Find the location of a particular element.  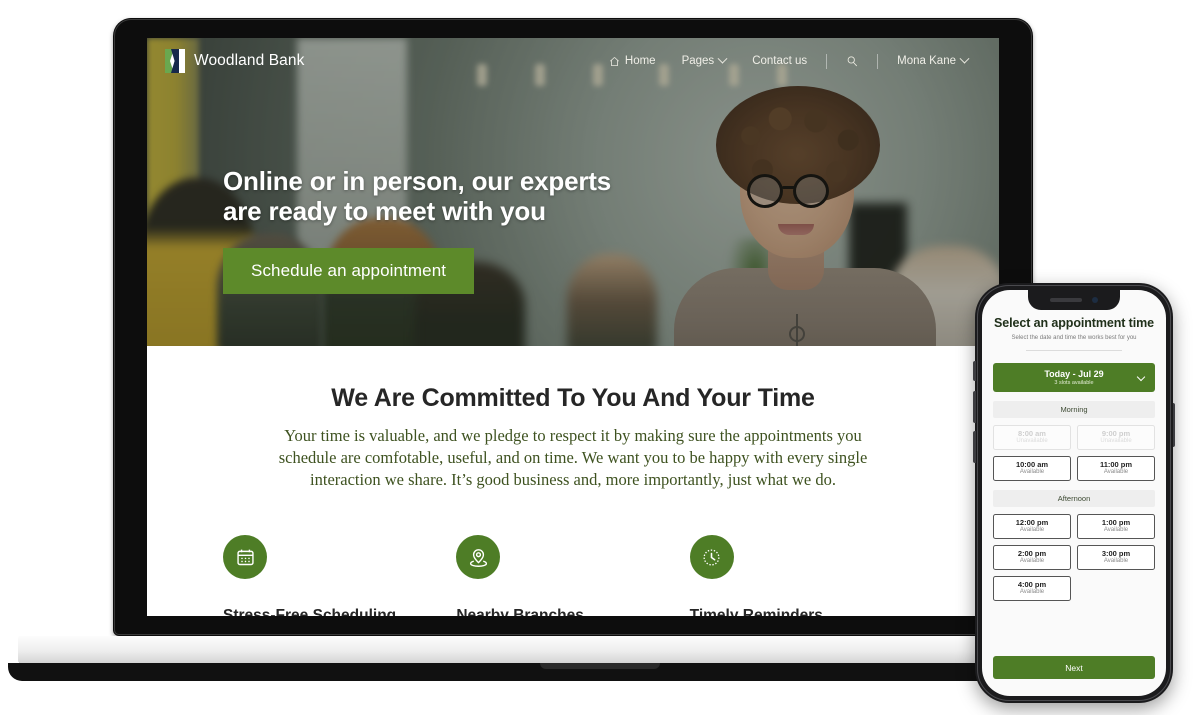

slot-time: 1:00 pm is located at coordinates (1116, 522).